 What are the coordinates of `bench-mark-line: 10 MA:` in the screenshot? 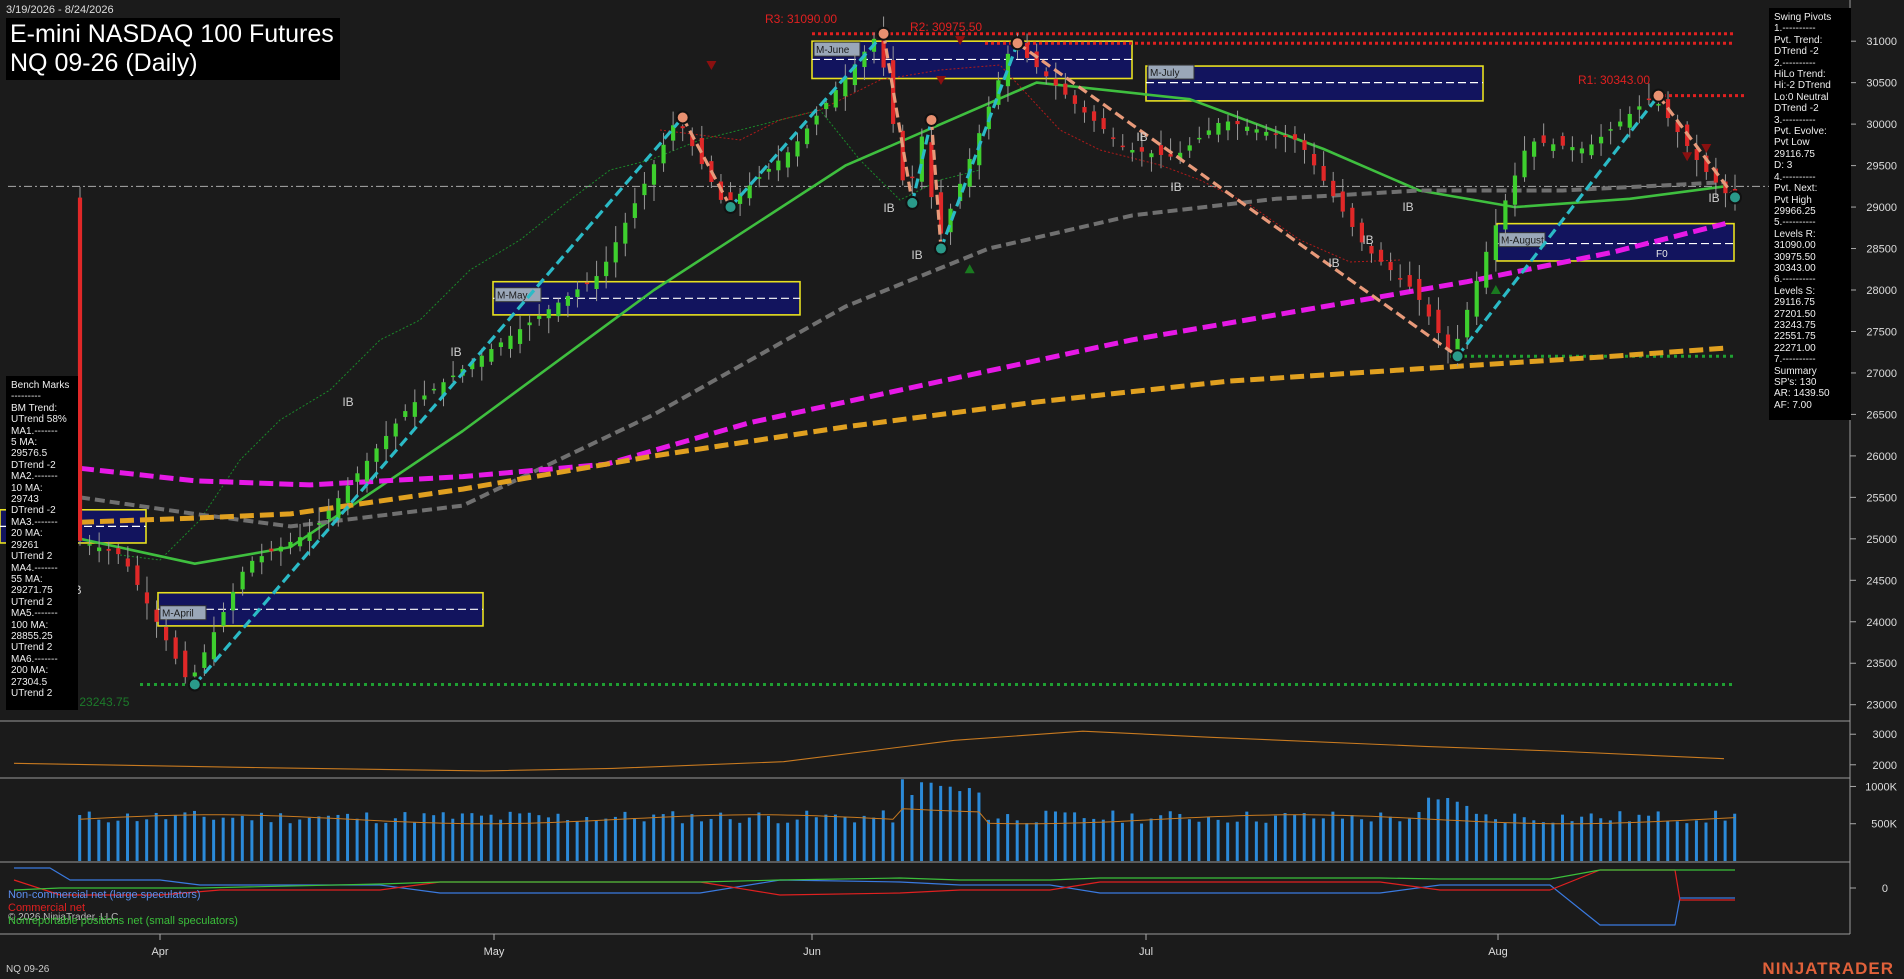 It's located at (27, 488).